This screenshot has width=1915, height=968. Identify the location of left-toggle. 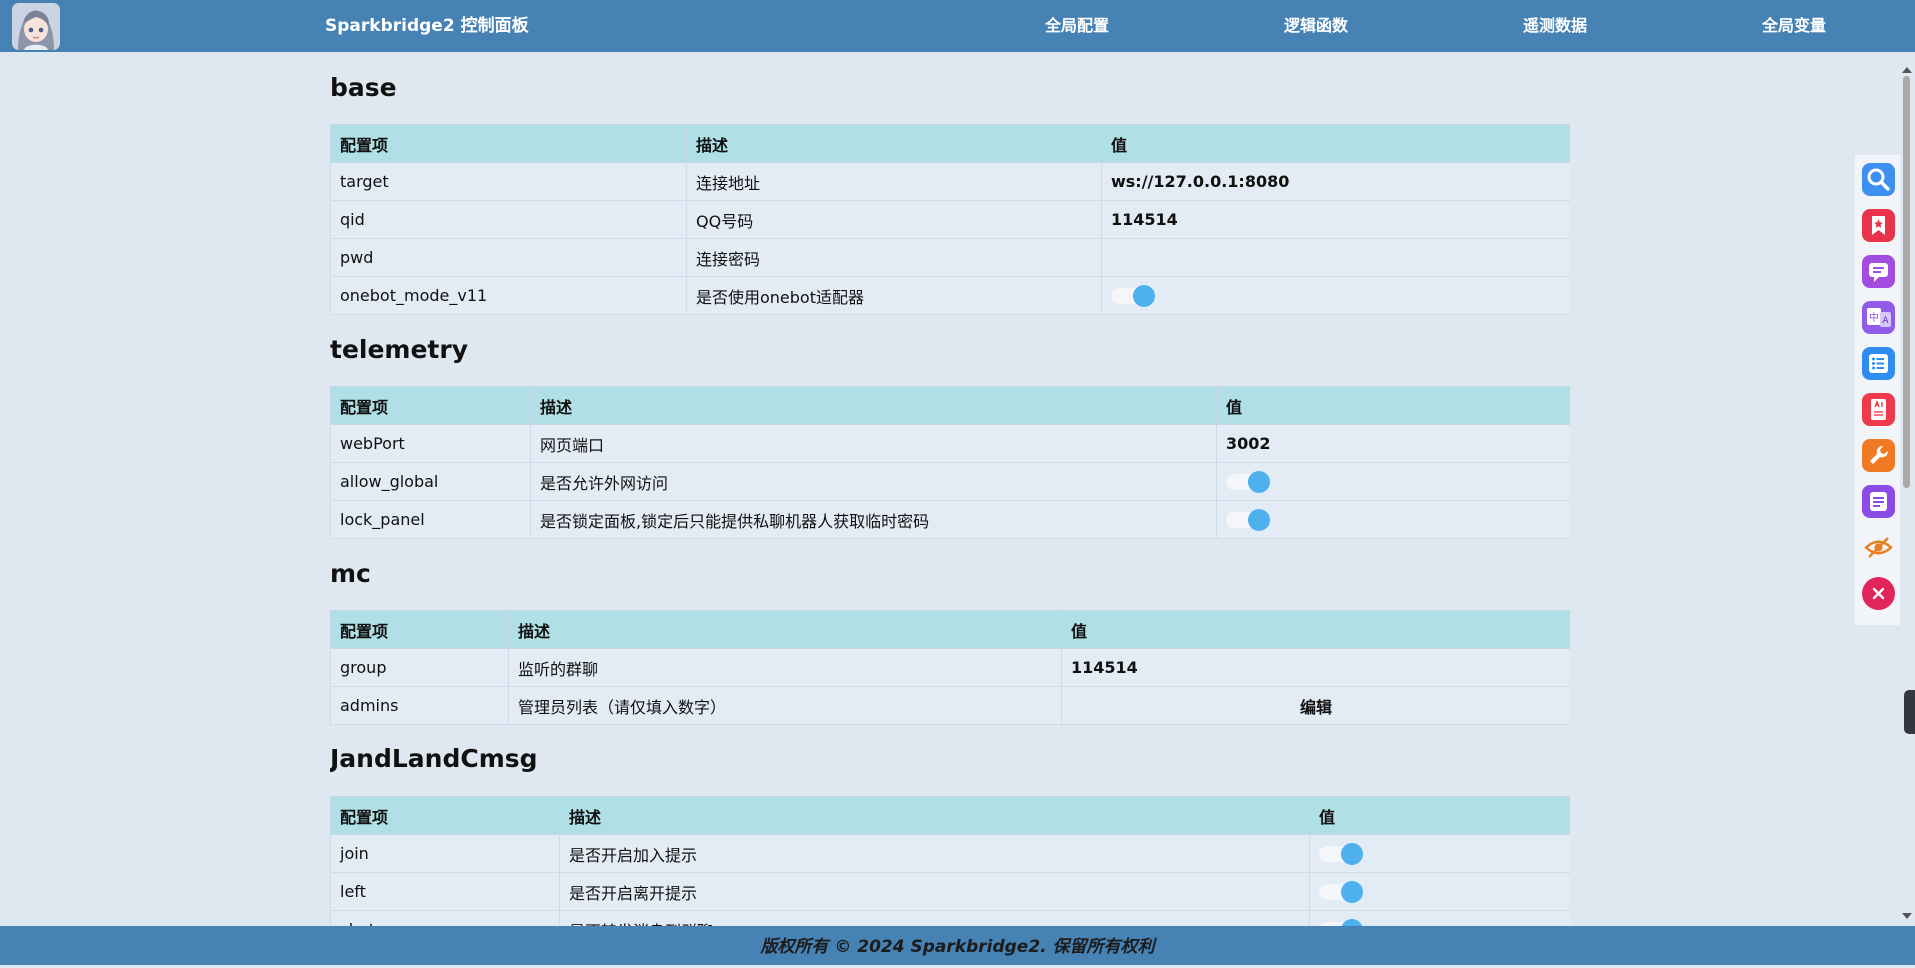
(1341, 891).